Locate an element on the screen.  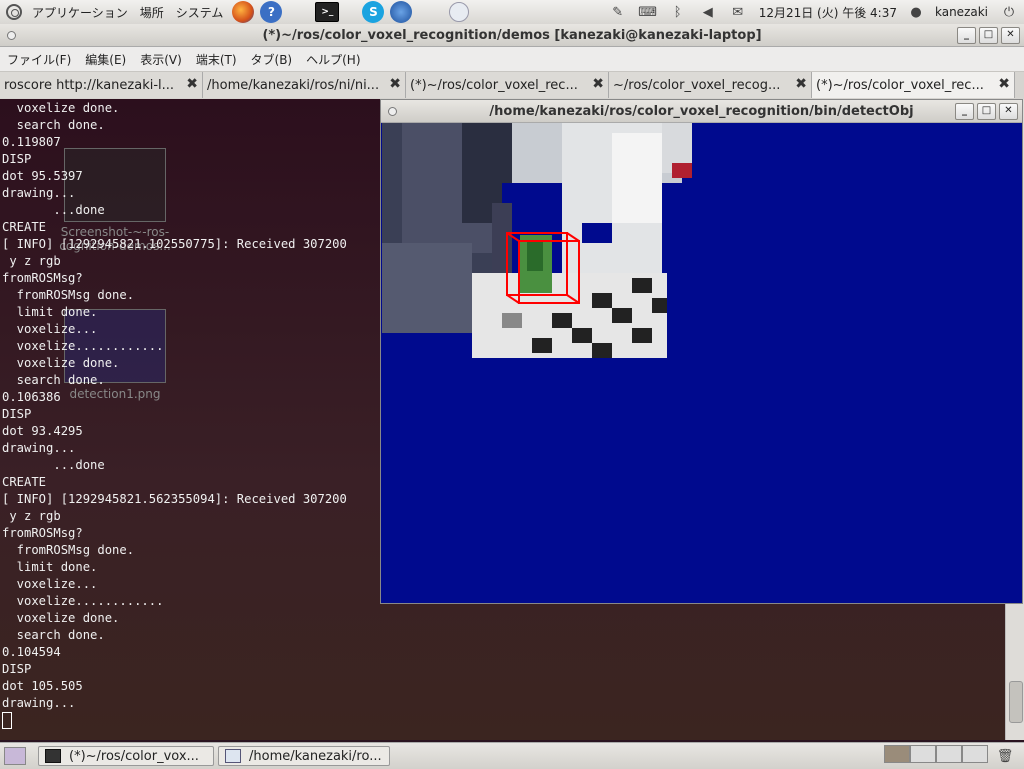
terminal-line: ...done is located at coordinates (53, 465).